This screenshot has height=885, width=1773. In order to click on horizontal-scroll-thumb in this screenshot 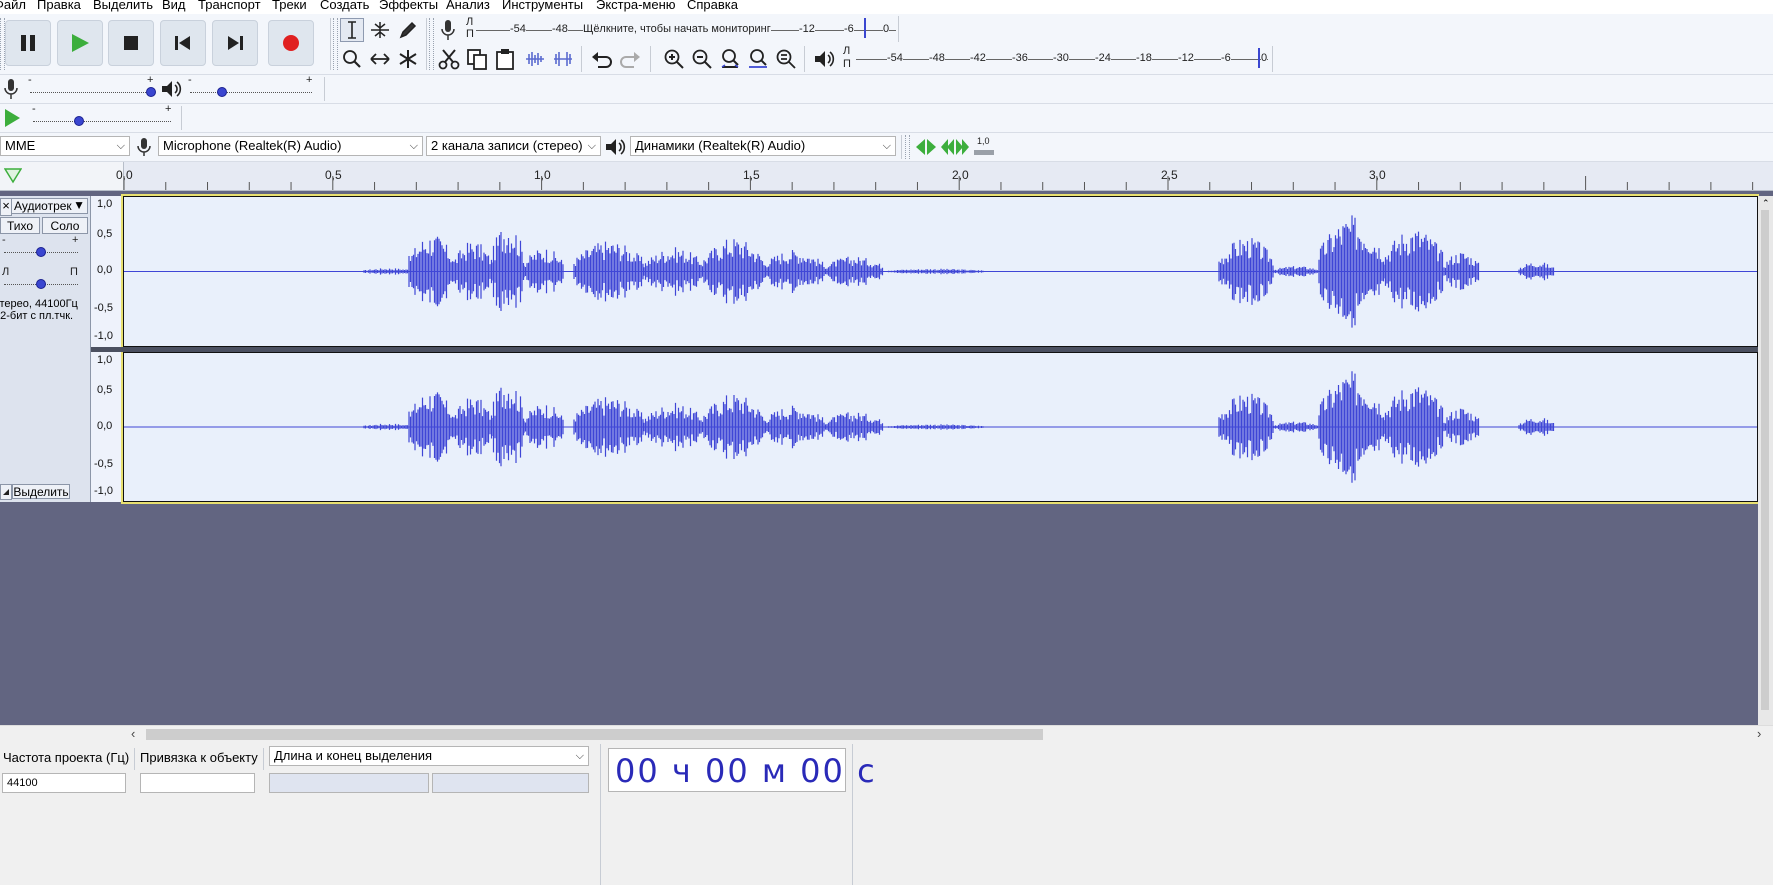, I will do `click(594, 734)`.